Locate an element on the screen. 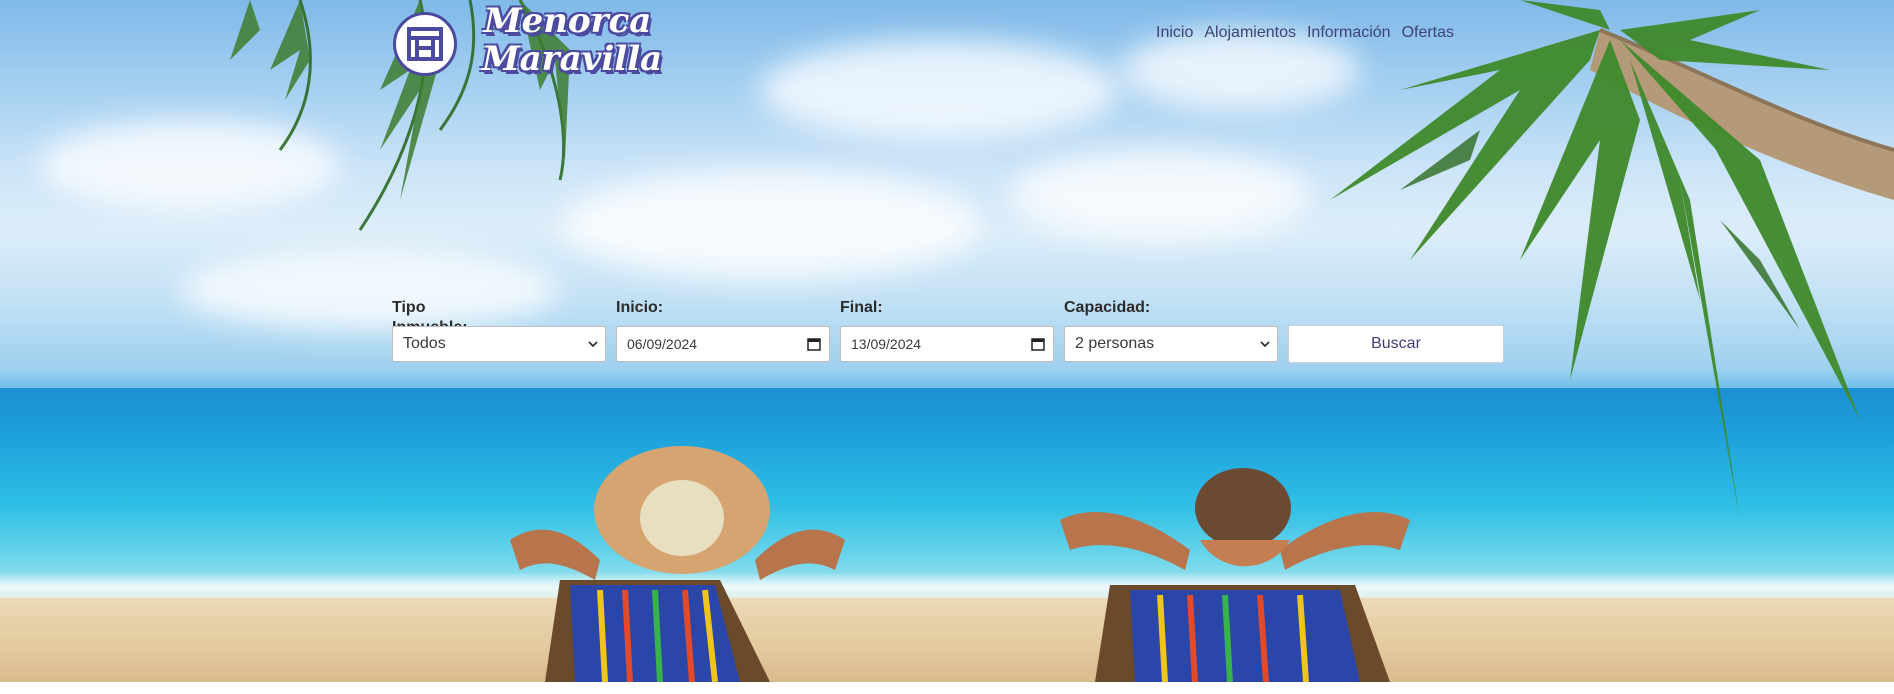  inicio-label: Inicio: is located at coordinates (640, 307).